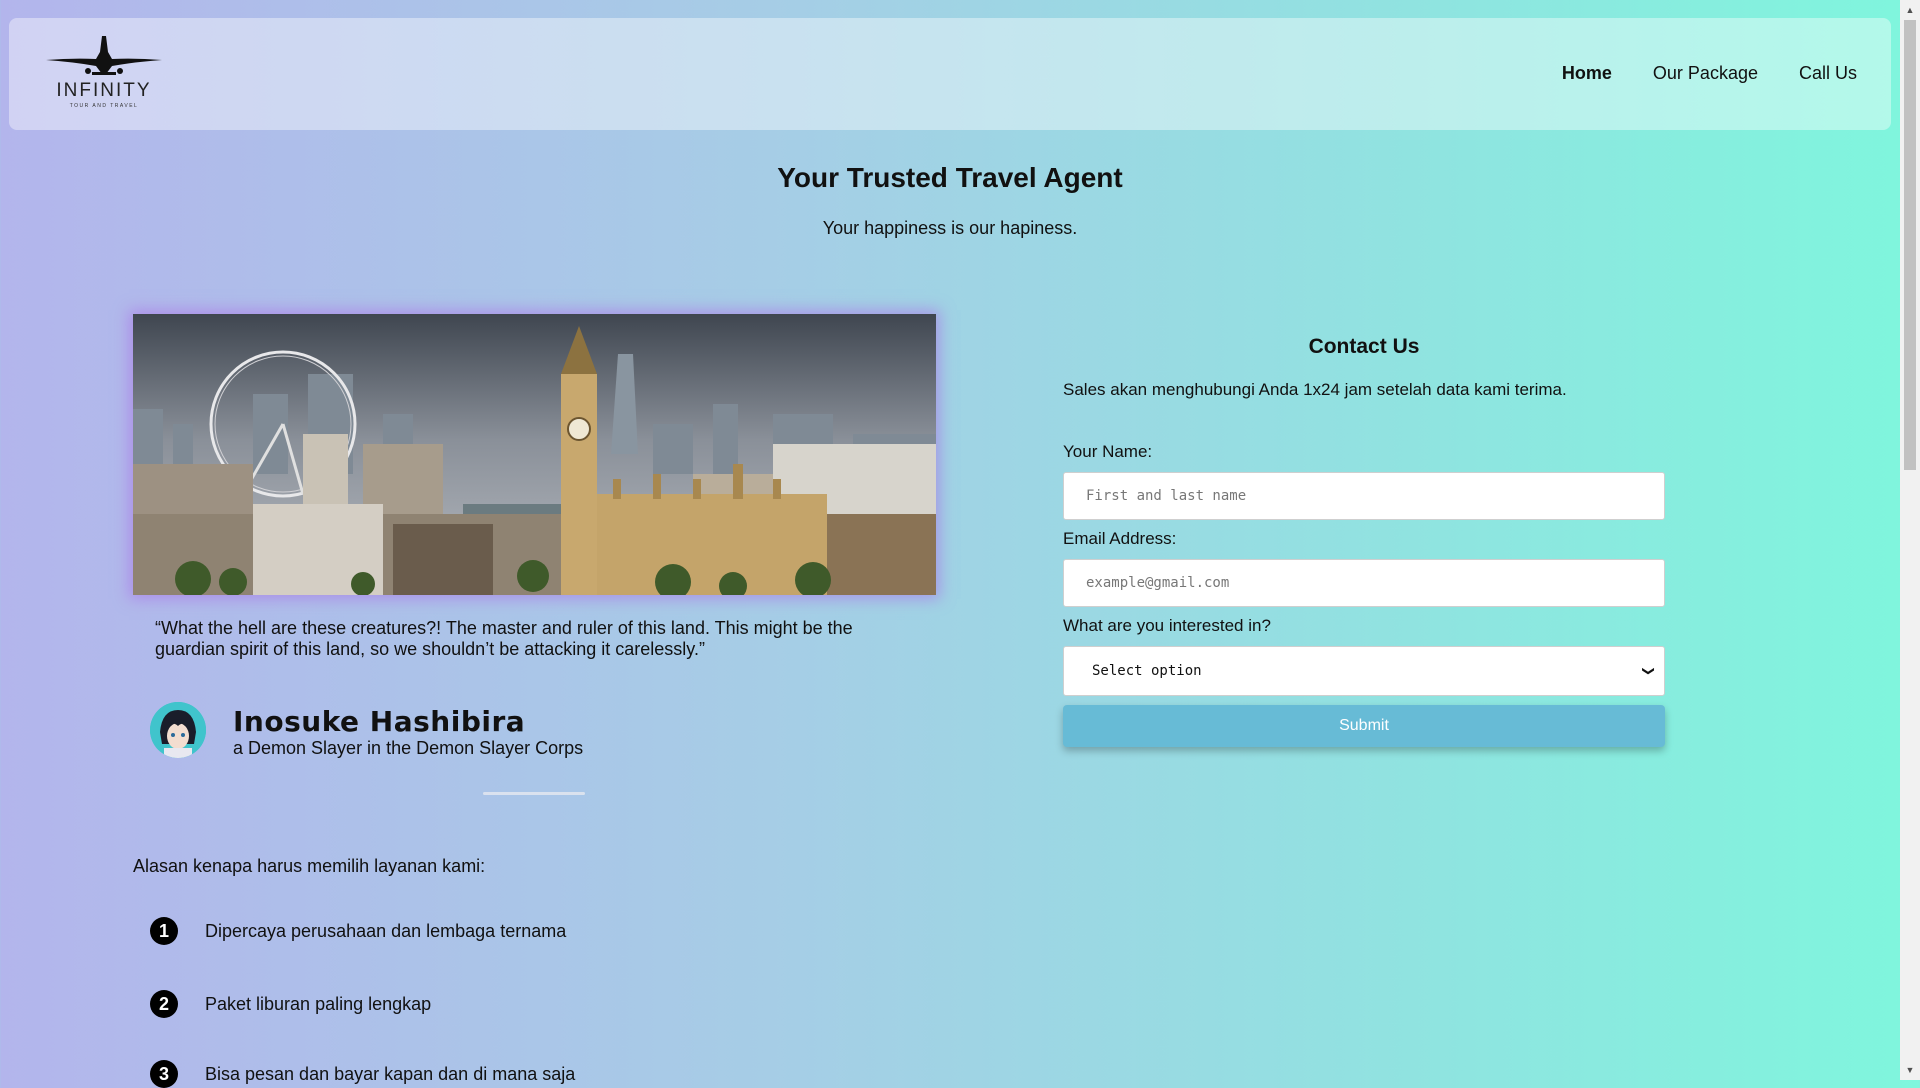 The width and height of the screenshot is (1920, 1088). Describe the element at coordinates (950, 228) in the screenshot. I see `hero-subtitle: Your happiness is our hapiness.` at that location.